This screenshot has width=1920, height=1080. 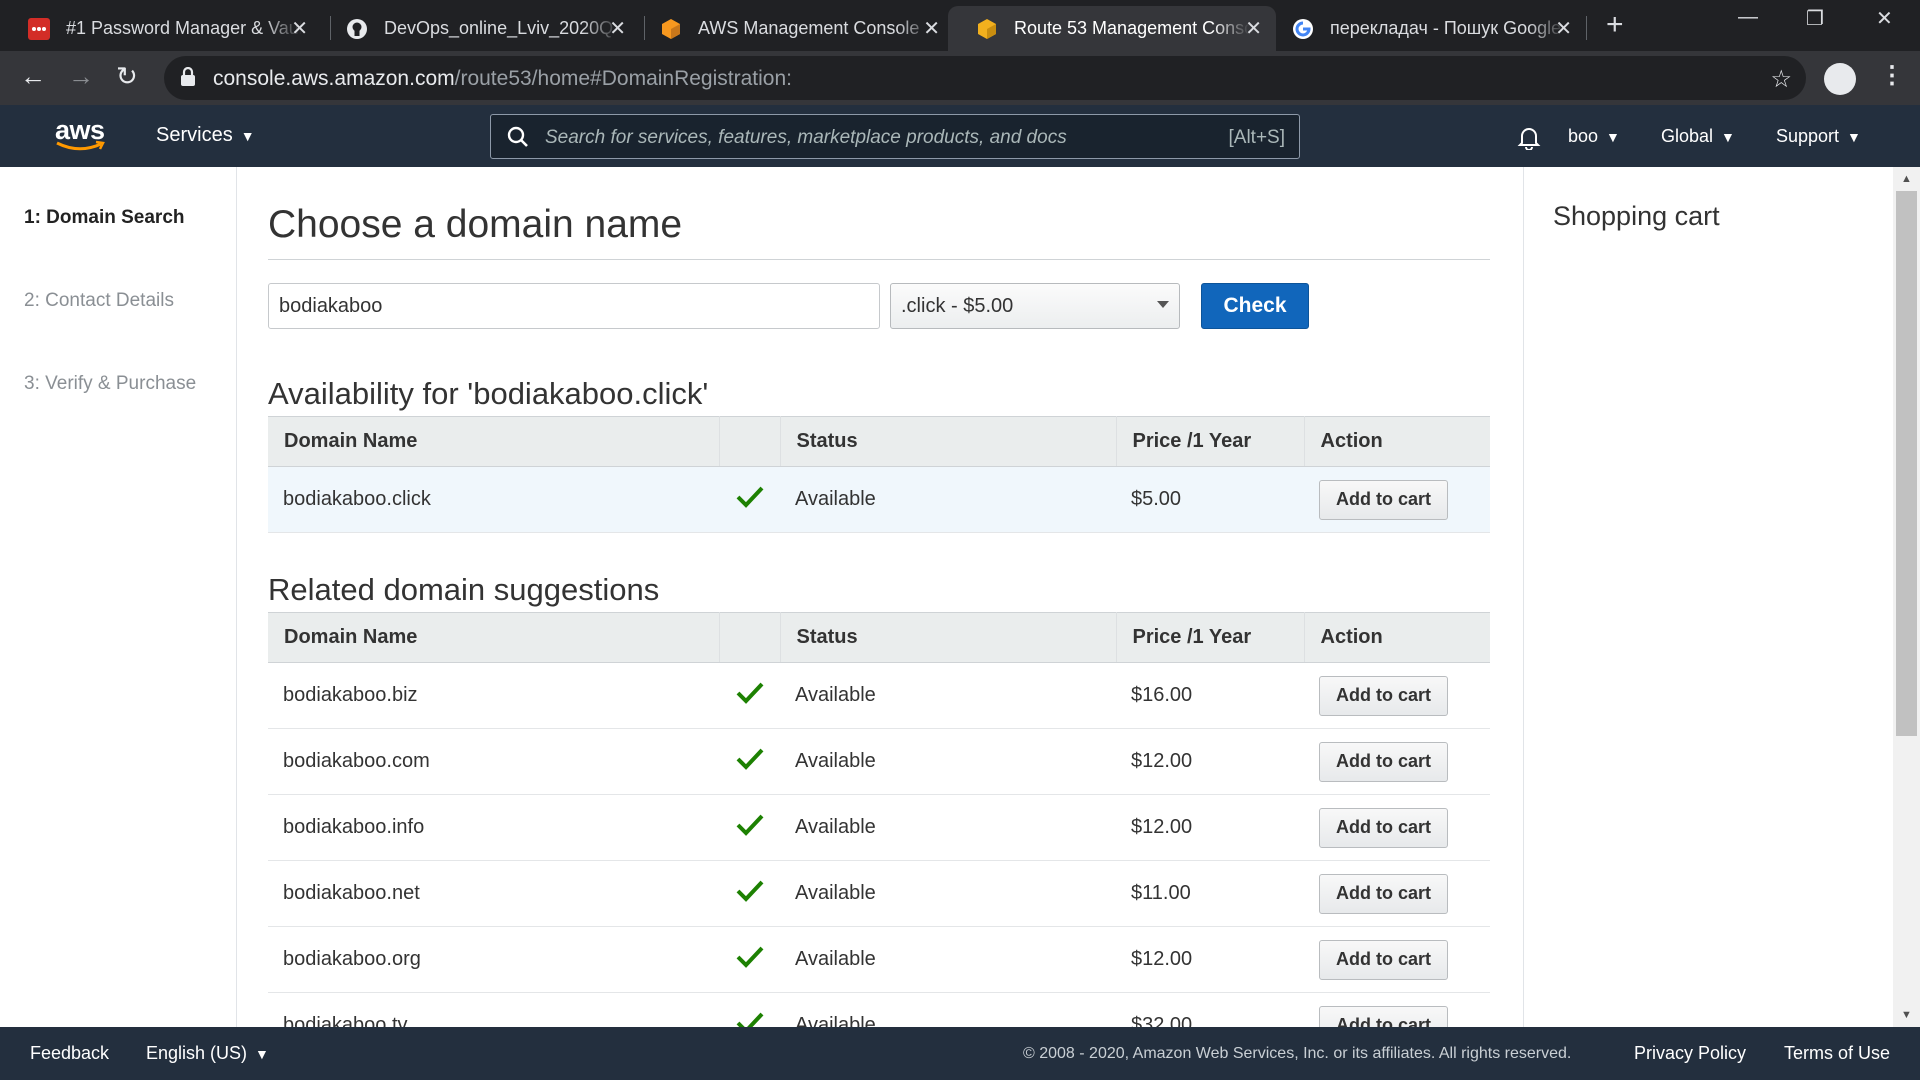 What do you see at coordinates (1690, 1053) in the screenshot?
I see `privacy-policy-link: Privacy Policy` at bounding box center [1690, 1053].